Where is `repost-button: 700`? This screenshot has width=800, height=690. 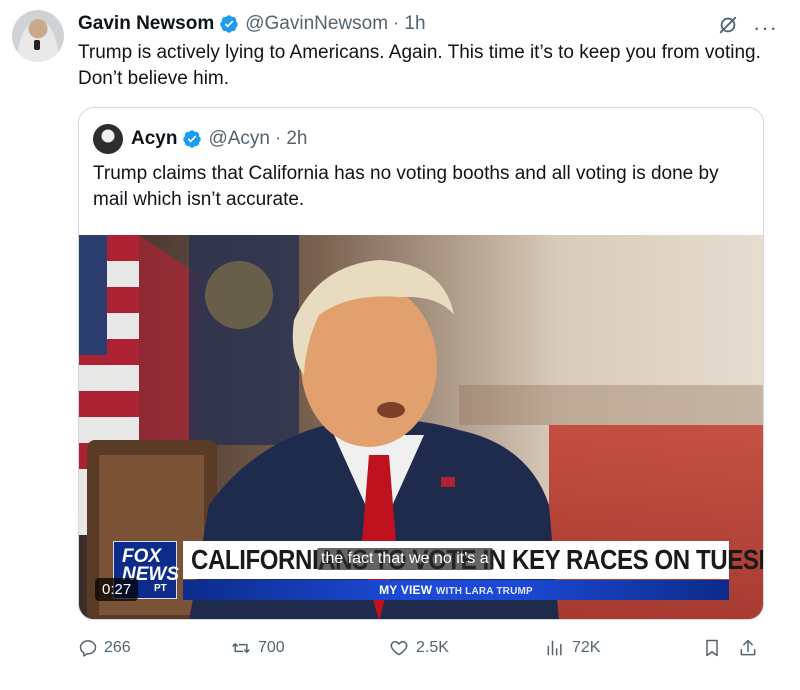 repost-button: 700 is located at coordinates (257, 648).